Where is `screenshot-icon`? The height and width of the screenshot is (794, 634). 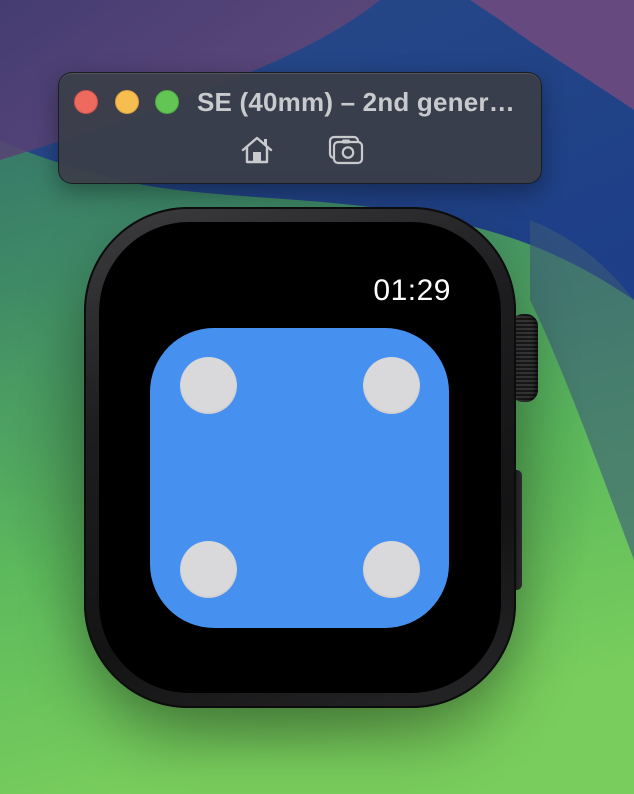
screenshot-icon is located at coordinates (346, 150).